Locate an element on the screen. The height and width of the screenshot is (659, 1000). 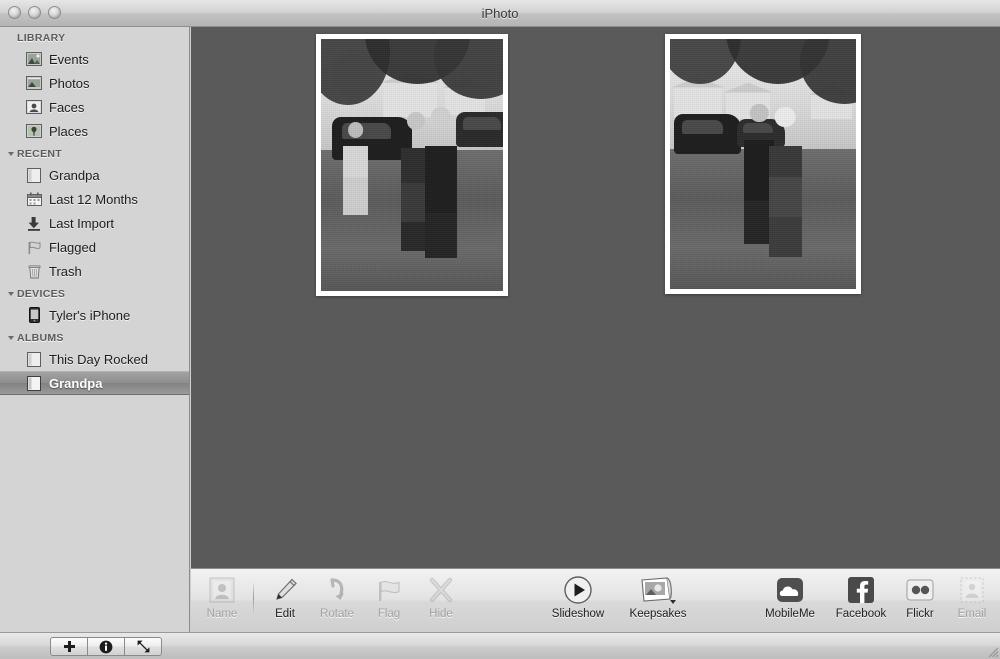
sidebar-item-recent-grandpa: Grandpa is located at coordinates (94, 175).